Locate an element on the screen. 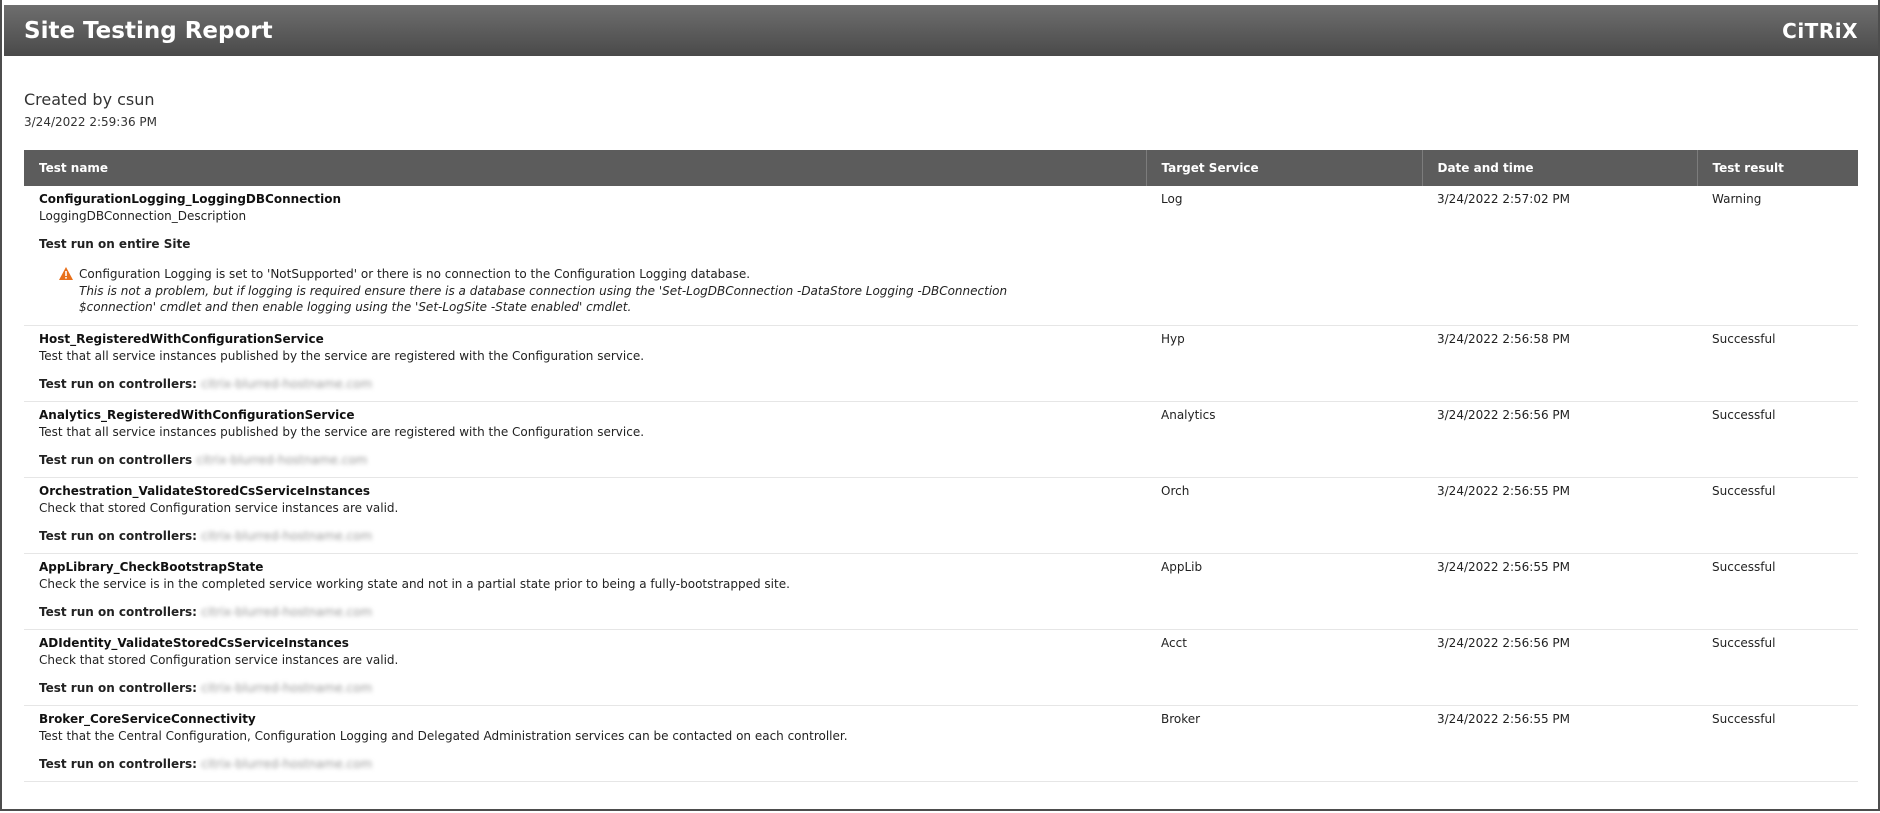 This screenshot has height=813, width=1880. citrix-logo: CiTRiX is located at coordinates (1820, 30).